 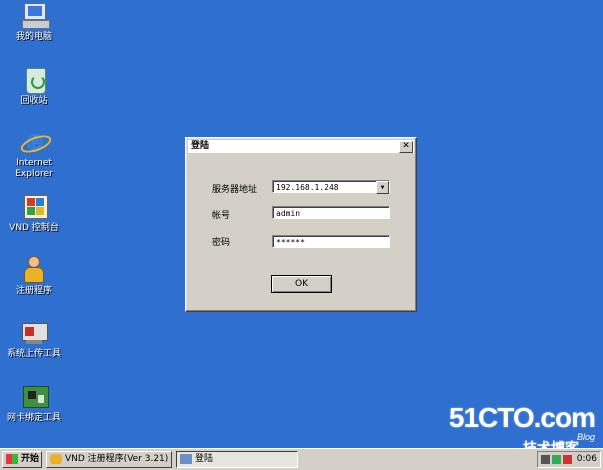 What do you see at coordinates (34, 16) in the screenshot?
I see `my-computer-icon` at bounding box center [34, 16].